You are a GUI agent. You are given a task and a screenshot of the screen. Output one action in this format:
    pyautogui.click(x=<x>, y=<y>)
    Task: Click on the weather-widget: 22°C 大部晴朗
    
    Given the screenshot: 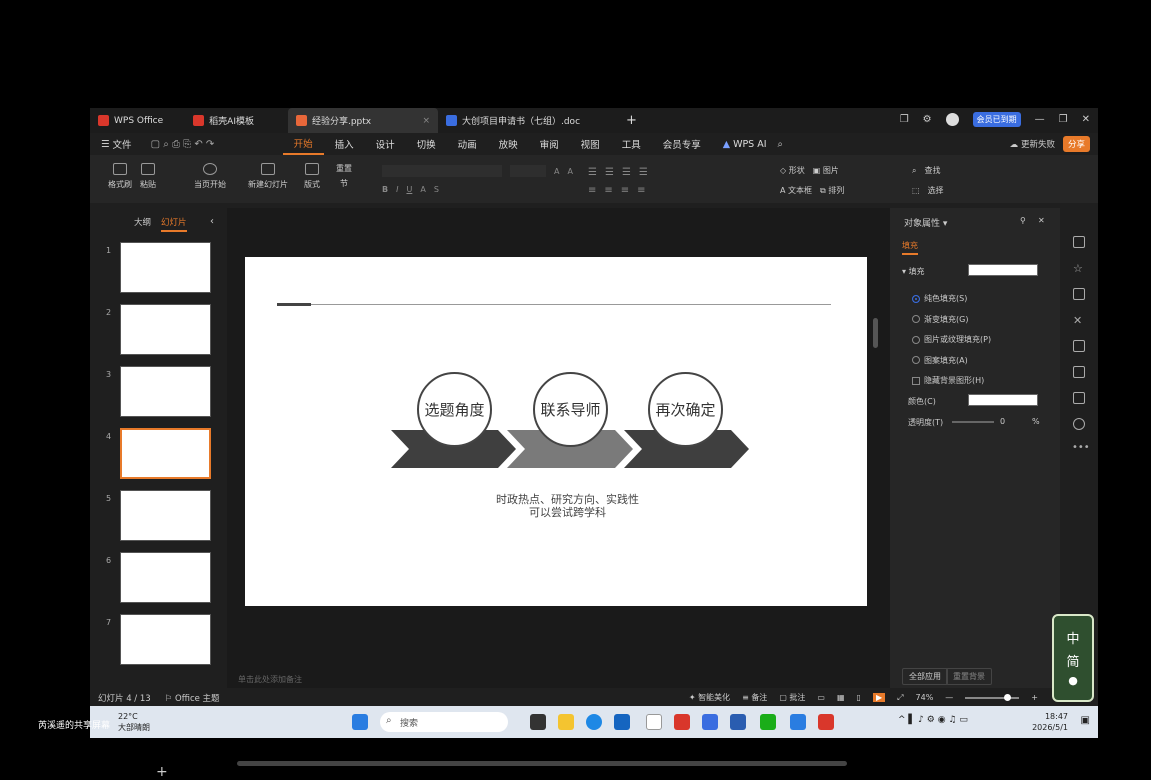 What is the action you would take?
    pyautogui.click(x=134, y=722)
    